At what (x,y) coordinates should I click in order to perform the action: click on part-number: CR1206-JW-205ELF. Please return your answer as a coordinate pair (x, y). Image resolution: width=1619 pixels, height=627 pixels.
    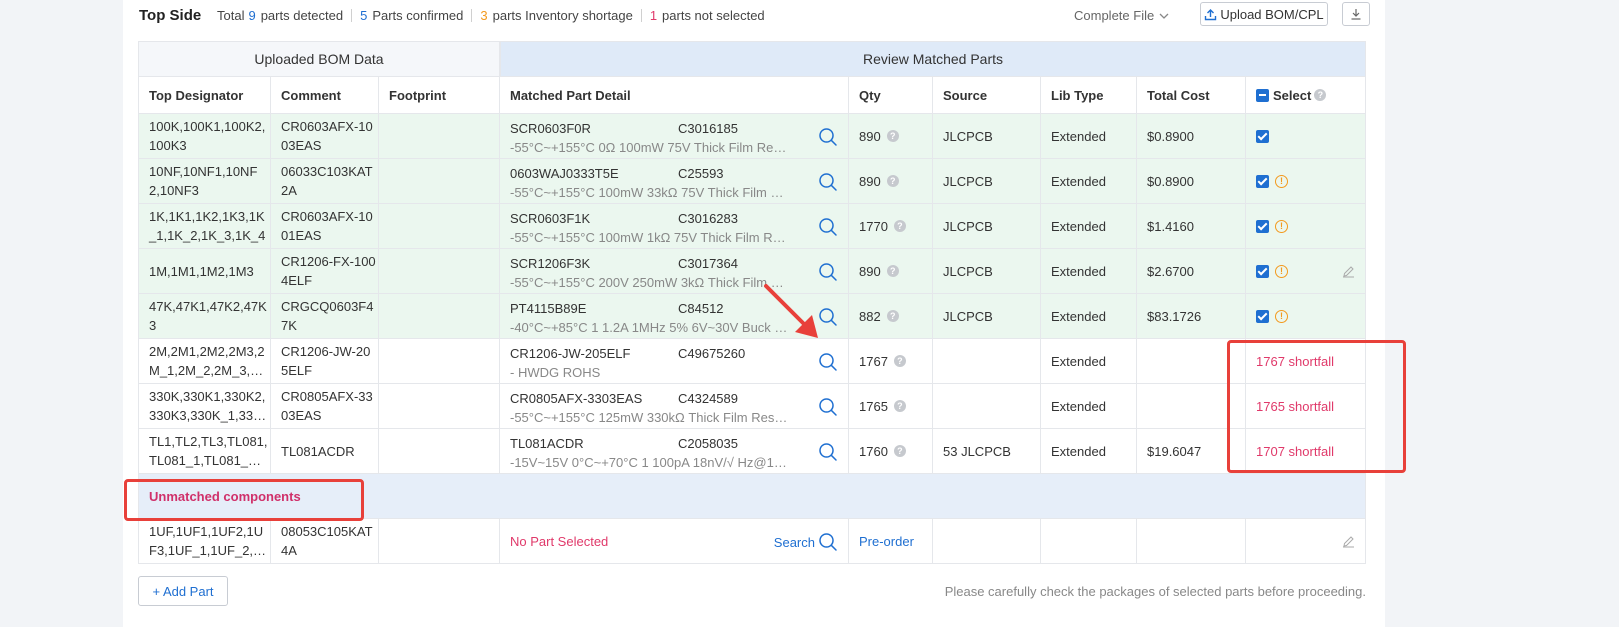
    Looking at the image, I should click on (594, 353).